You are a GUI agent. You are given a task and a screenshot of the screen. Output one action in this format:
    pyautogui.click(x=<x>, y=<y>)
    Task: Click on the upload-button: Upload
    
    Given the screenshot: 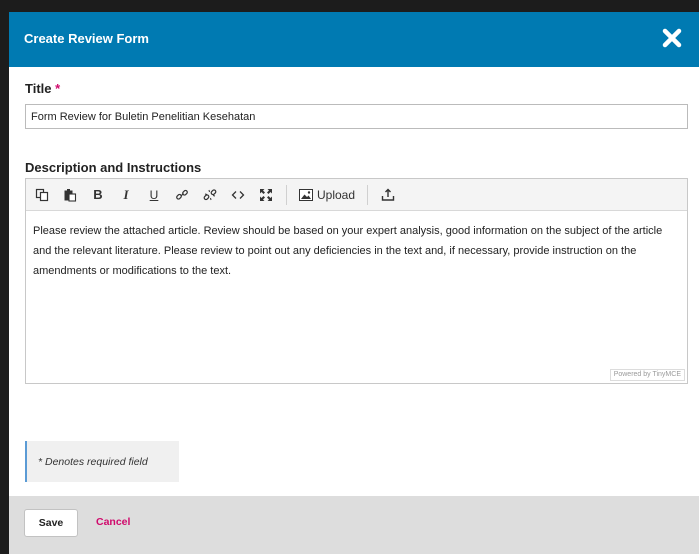 What is the action you would take?
    pyautogui.click(x=327, y=195)
    